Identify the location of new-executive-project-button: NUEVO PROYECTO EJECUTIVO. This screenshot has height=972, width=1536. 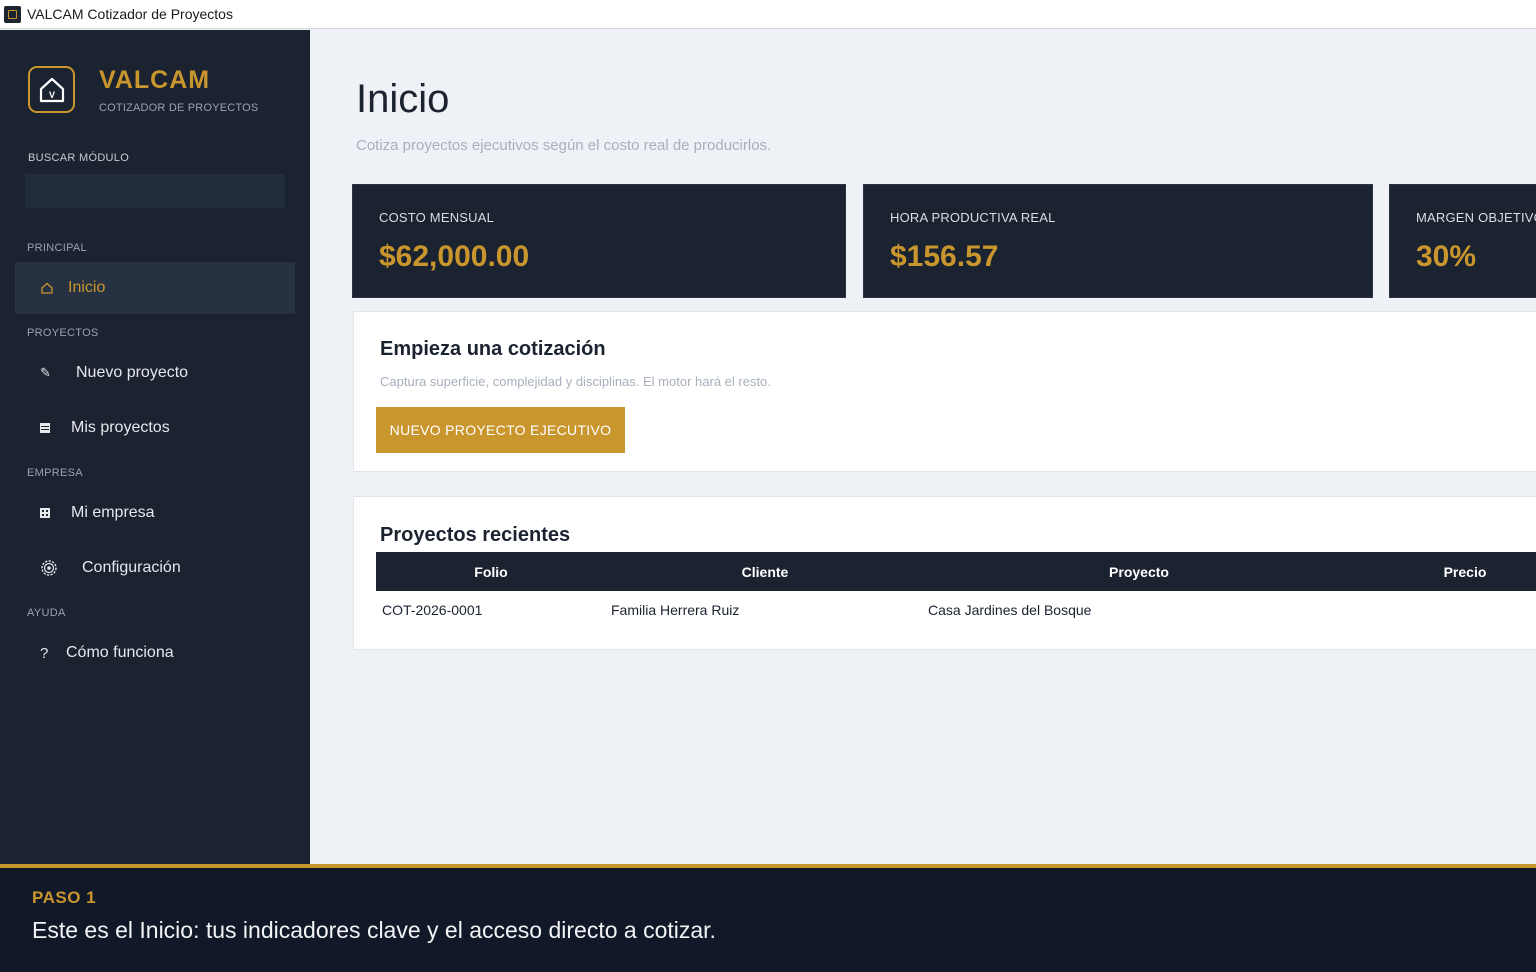
(500, 430).